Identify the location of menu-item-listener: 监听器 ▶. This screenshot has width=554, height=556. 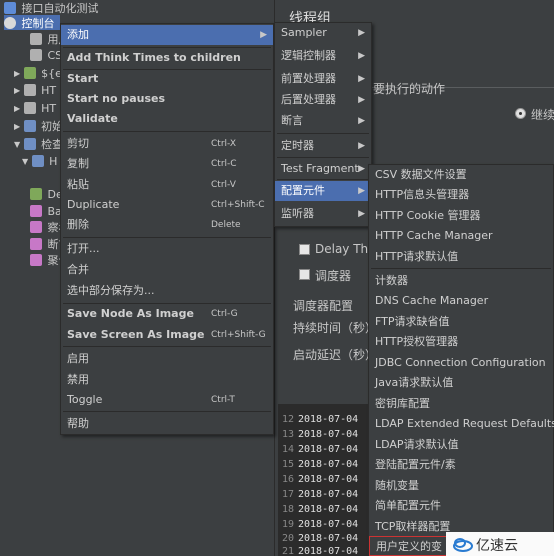
(323, 214).